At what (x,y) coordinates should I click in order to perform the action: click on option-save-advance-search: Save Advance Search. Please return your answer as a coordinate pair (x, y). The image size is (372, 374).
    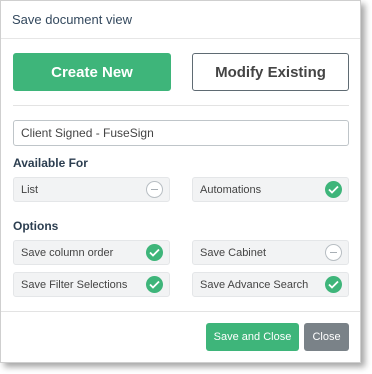
    Looking at the image, I should click on (270, 284).